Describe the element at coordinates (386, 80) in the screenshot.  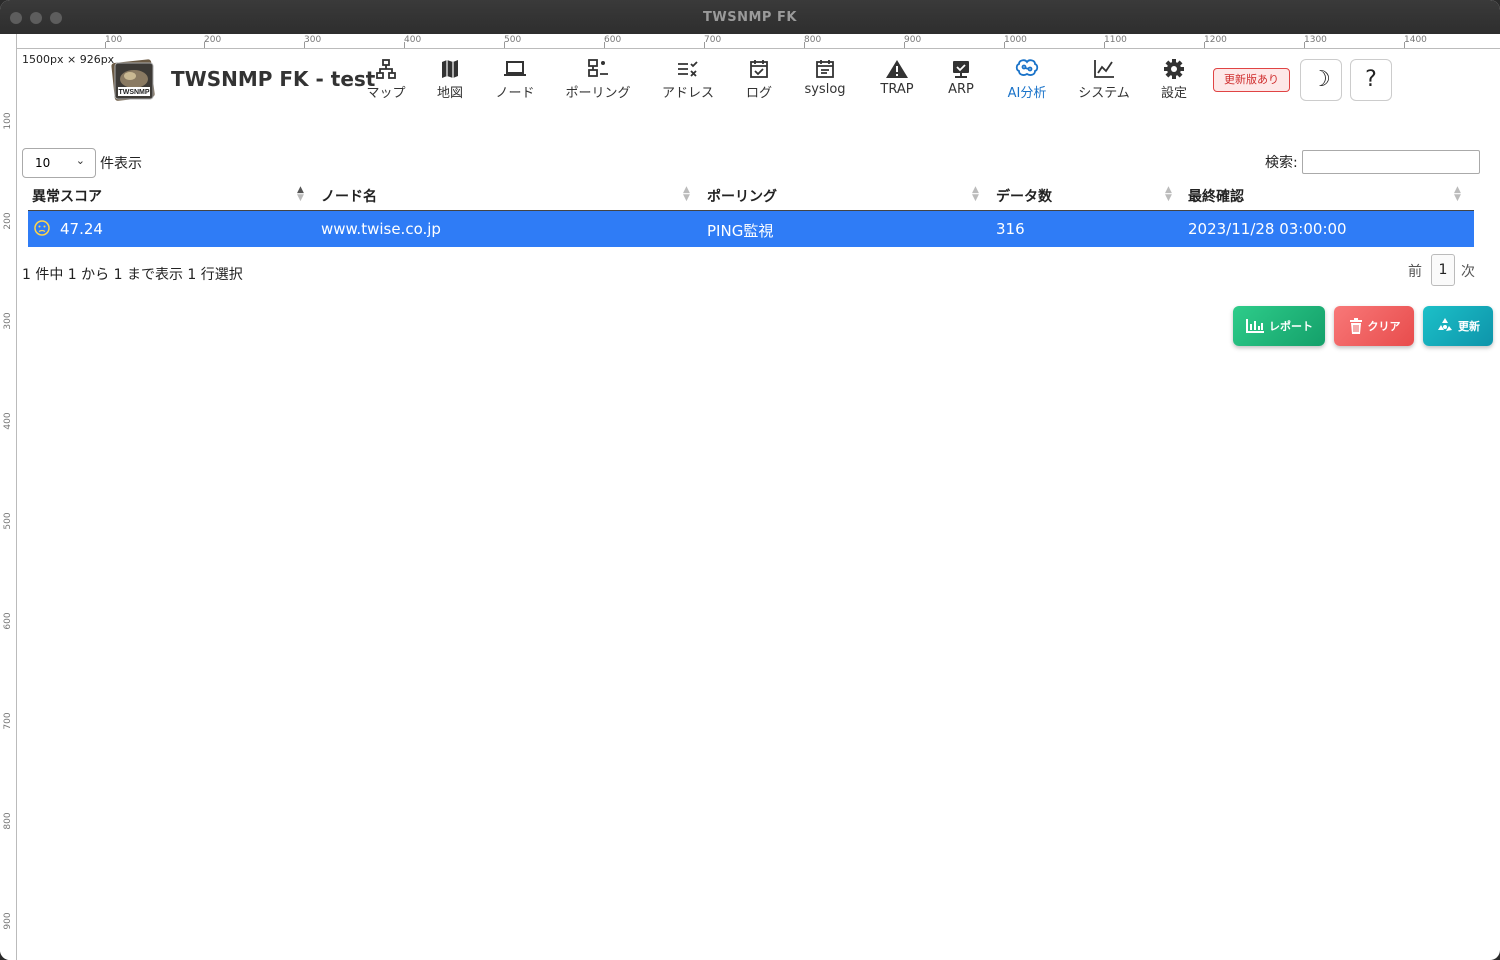
I see `nav-item-map: マップ` at that location.